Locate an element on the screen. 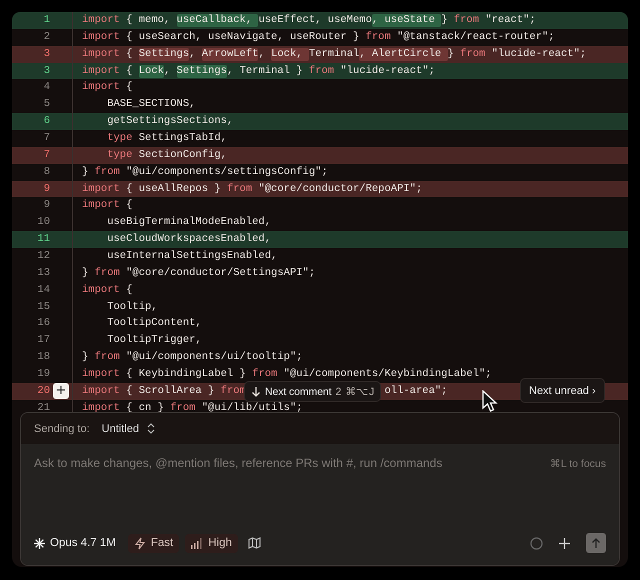 This screenshot has height=580, width=640. line-number: 6 is located at coordinates (46, 121).